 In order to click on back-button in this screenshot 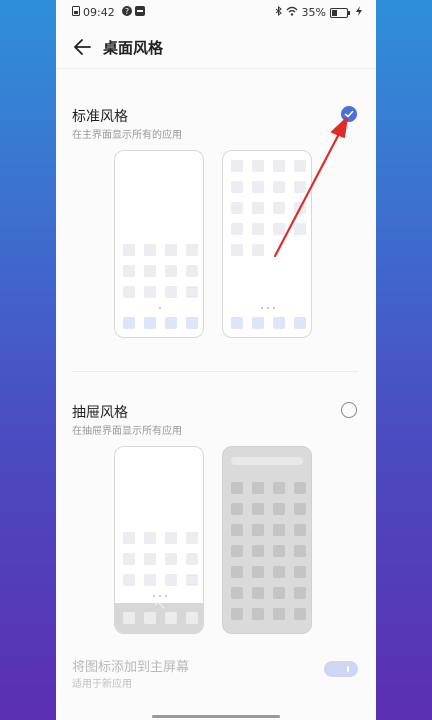, I will do `click(83, 47)`.